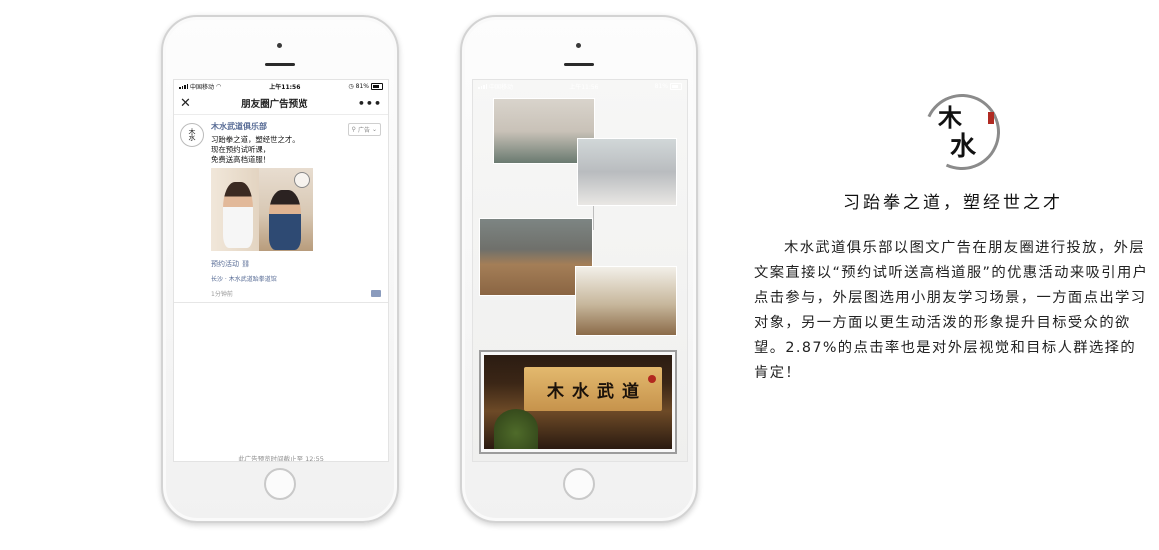 The width and height of the screenshot is (1159, 550). Describe the element at coordinates (185, 103) in the screenshot. I see `close-icon: ✕` at that location.